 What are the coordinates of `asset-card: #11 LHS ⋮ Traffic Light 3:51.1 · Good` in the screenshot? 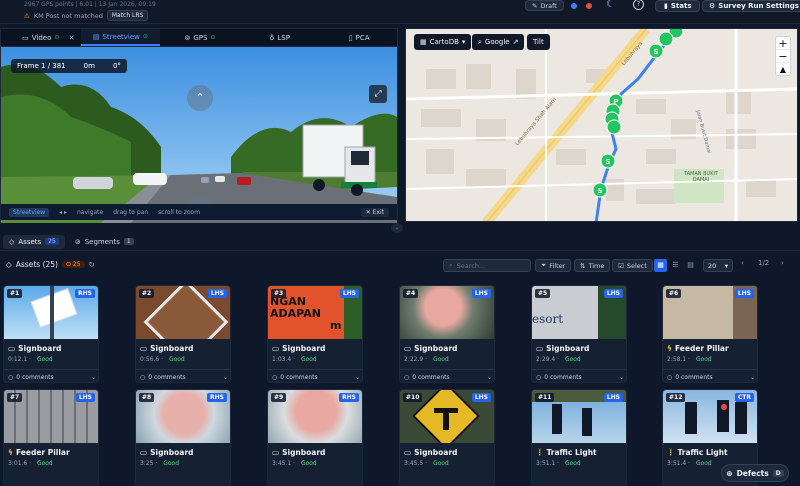 It's located at (579, 437).